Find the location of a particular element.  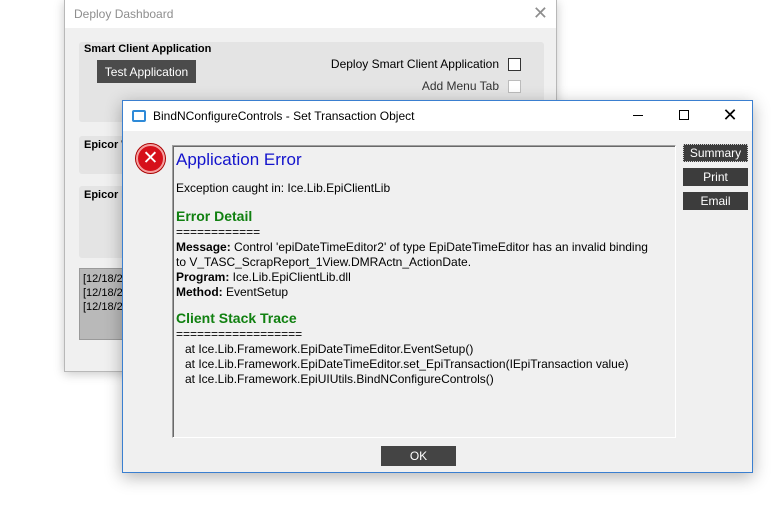

message-label: Message: is located at coordinates (203, 247).